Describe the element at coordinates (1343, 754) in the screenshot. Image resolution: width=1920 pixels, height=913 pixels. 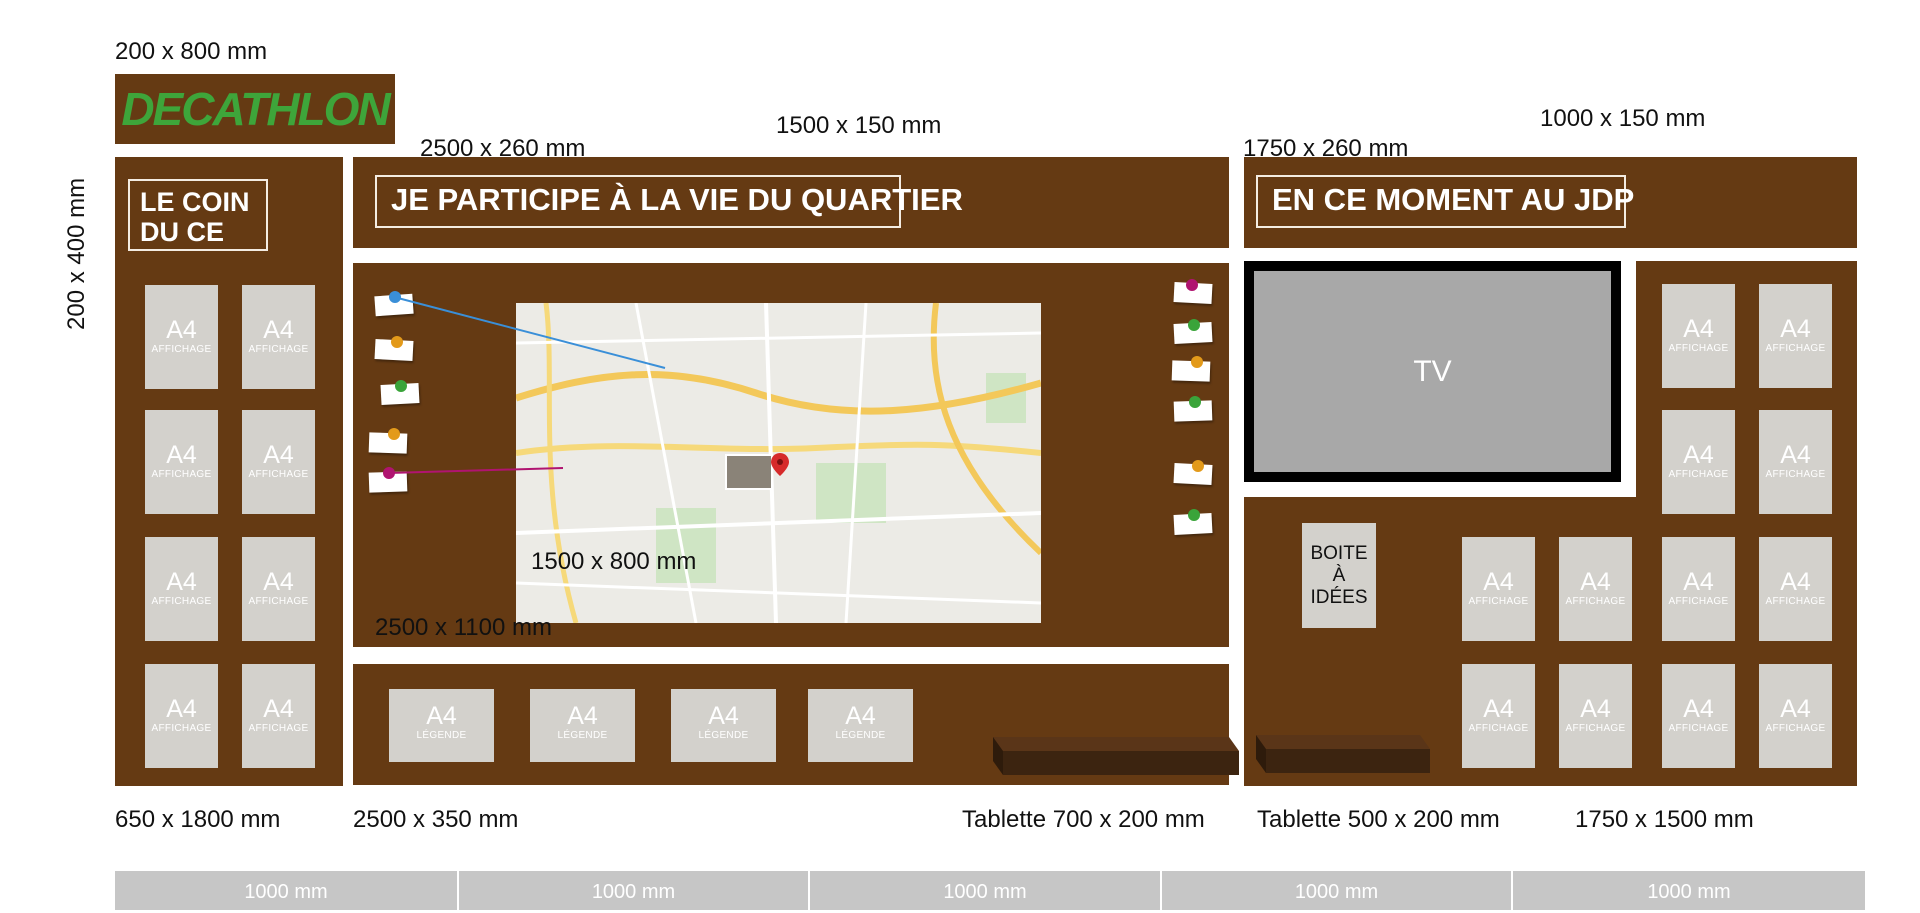
I see `shelf-right` at that location.